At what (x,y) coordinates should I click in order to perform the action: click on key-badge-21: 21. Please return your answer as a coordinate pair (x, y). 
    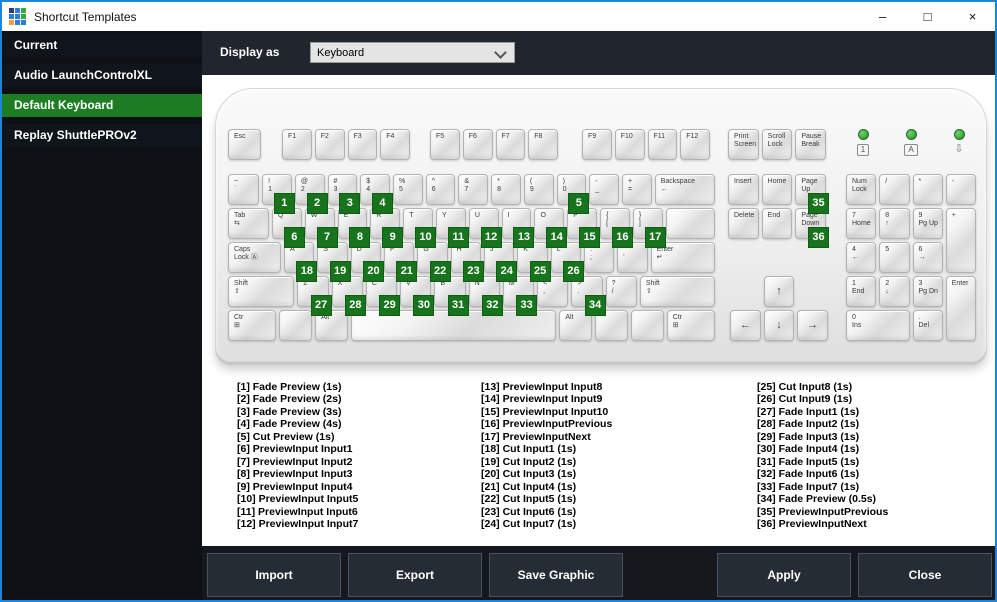
    Looking at the image, I should click on (407, 271).